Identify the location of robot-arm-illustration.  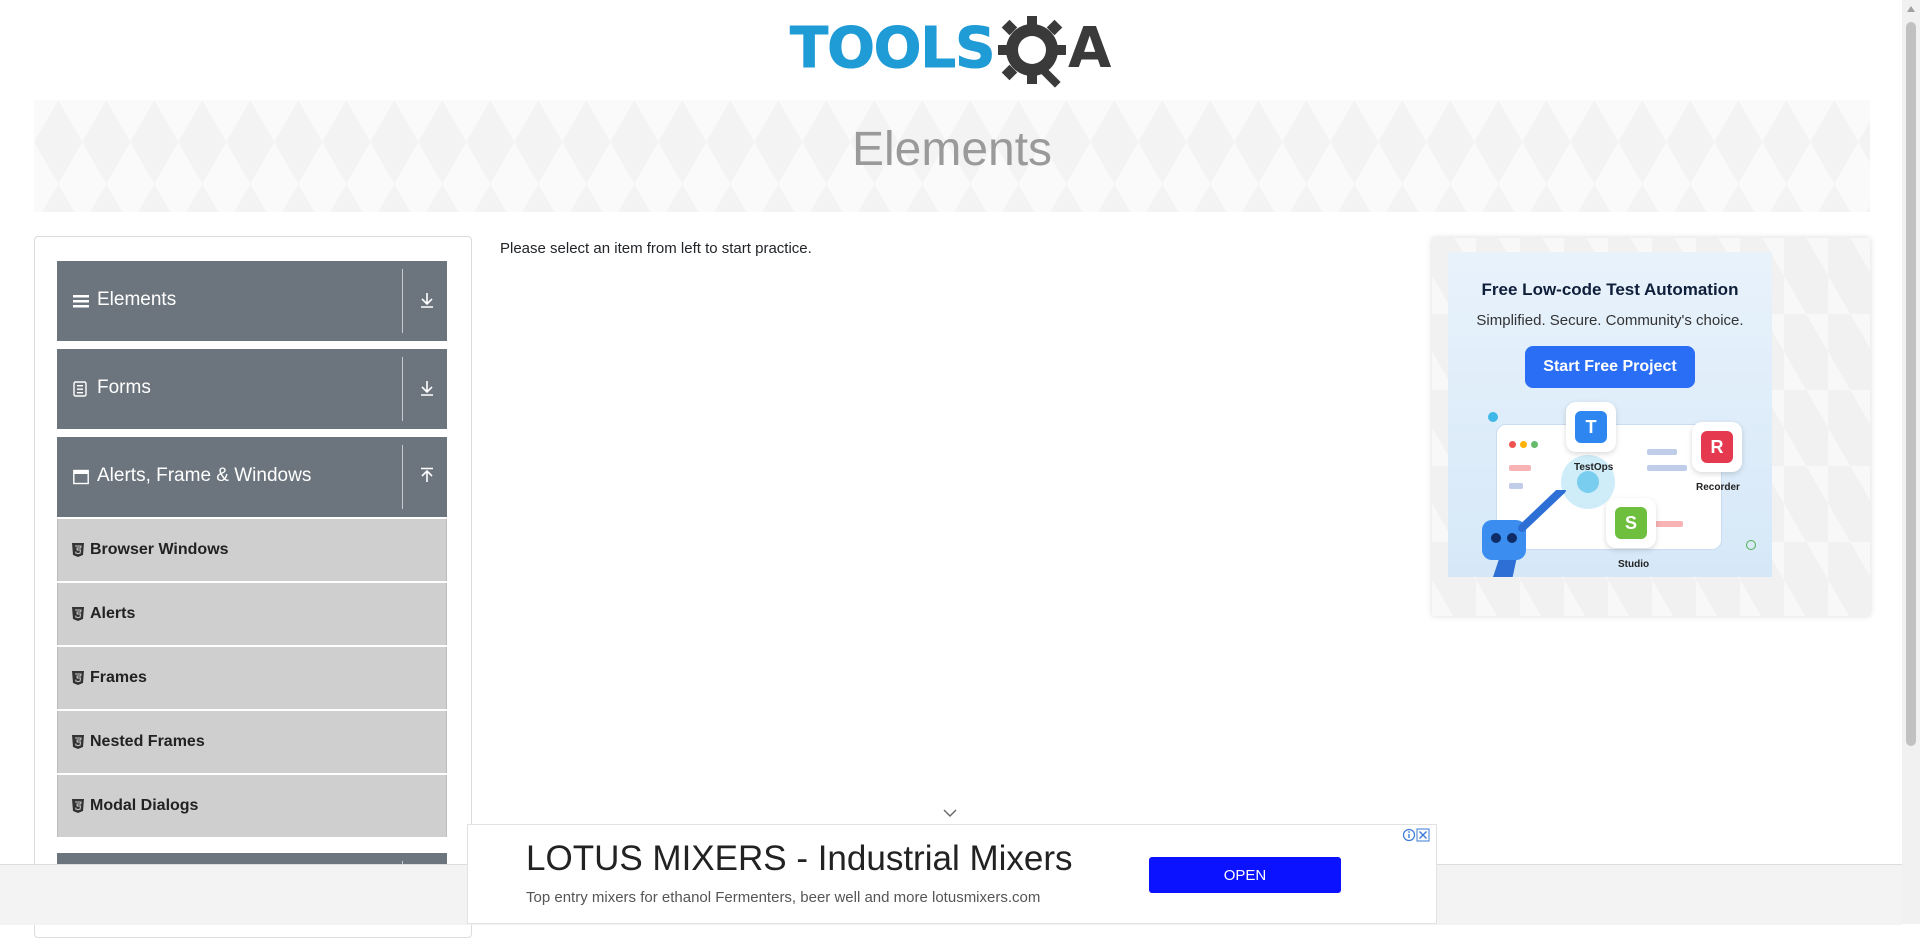
(1524, 533).